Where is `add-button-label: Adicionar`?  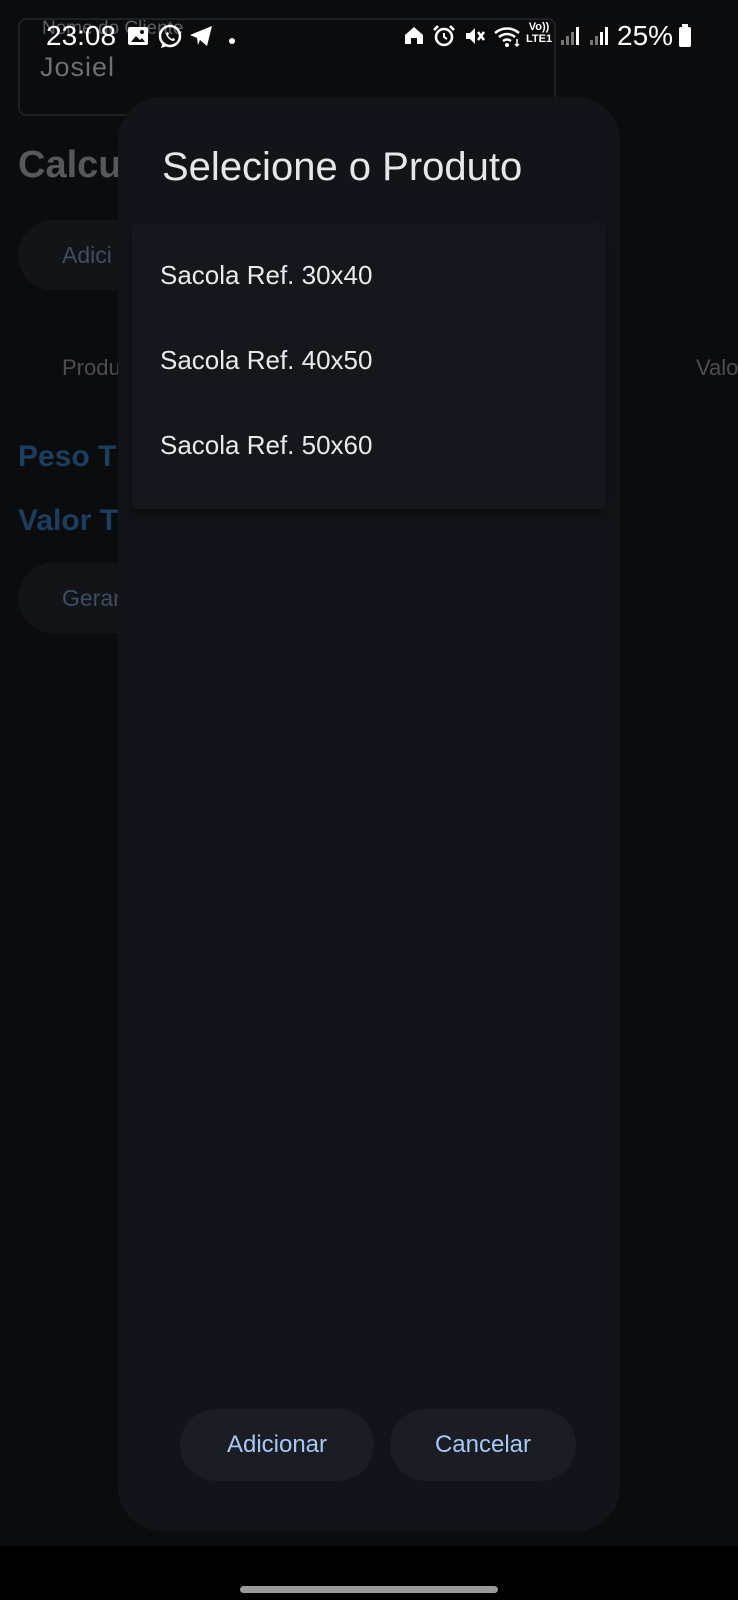 add-button-label: Adicionar is located at coordinates (277, 1444).